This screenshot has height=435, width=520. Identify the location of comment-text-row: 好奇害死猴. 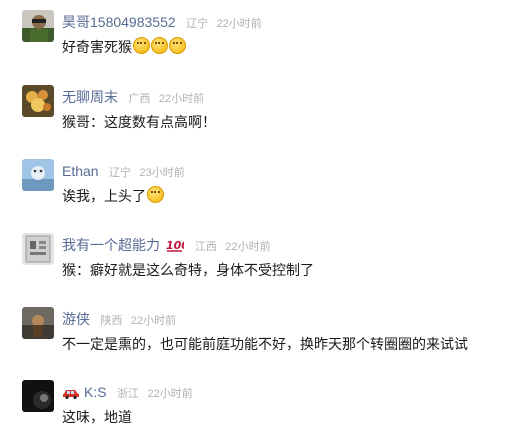
(124, 47).